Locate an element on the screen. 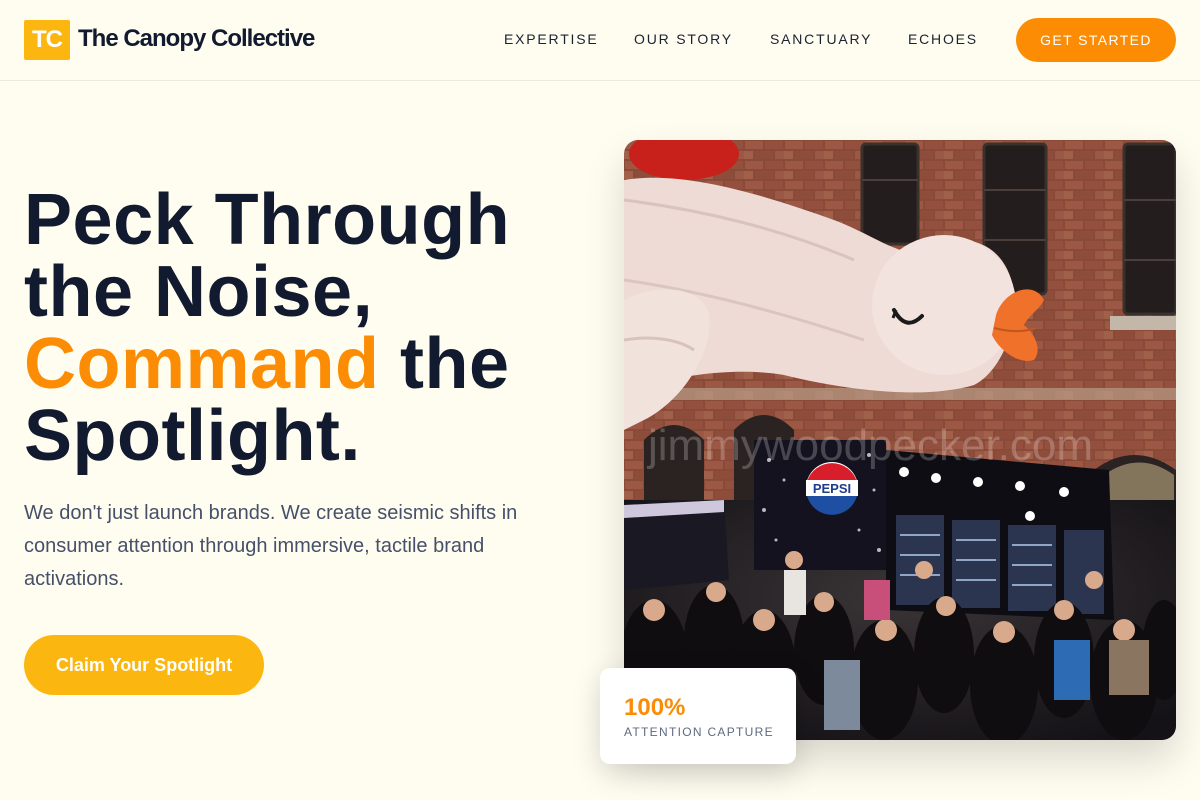 This screenshot has height=800, width=1200. brand-name: The Canopy Collective is located at coordinates (196, 39).